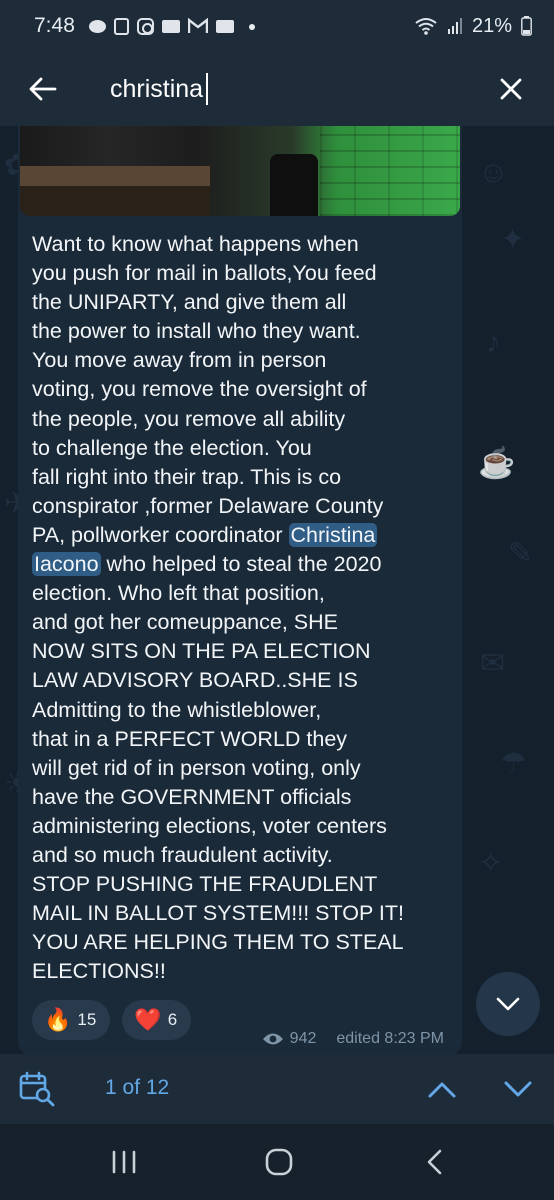 The height and width of the screenshot is (1200, 554). What do you see at coordinates (277, 26) in the screenshot?
I see `status-bar: 7:48 ● 21%` at bounding box center [277, 26].